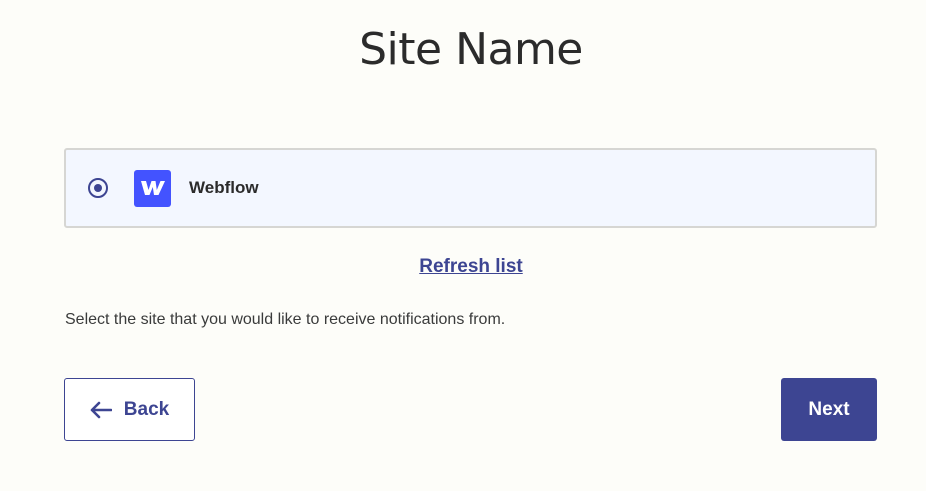  I want to click on arrow-left-icon, so click(101, 410).